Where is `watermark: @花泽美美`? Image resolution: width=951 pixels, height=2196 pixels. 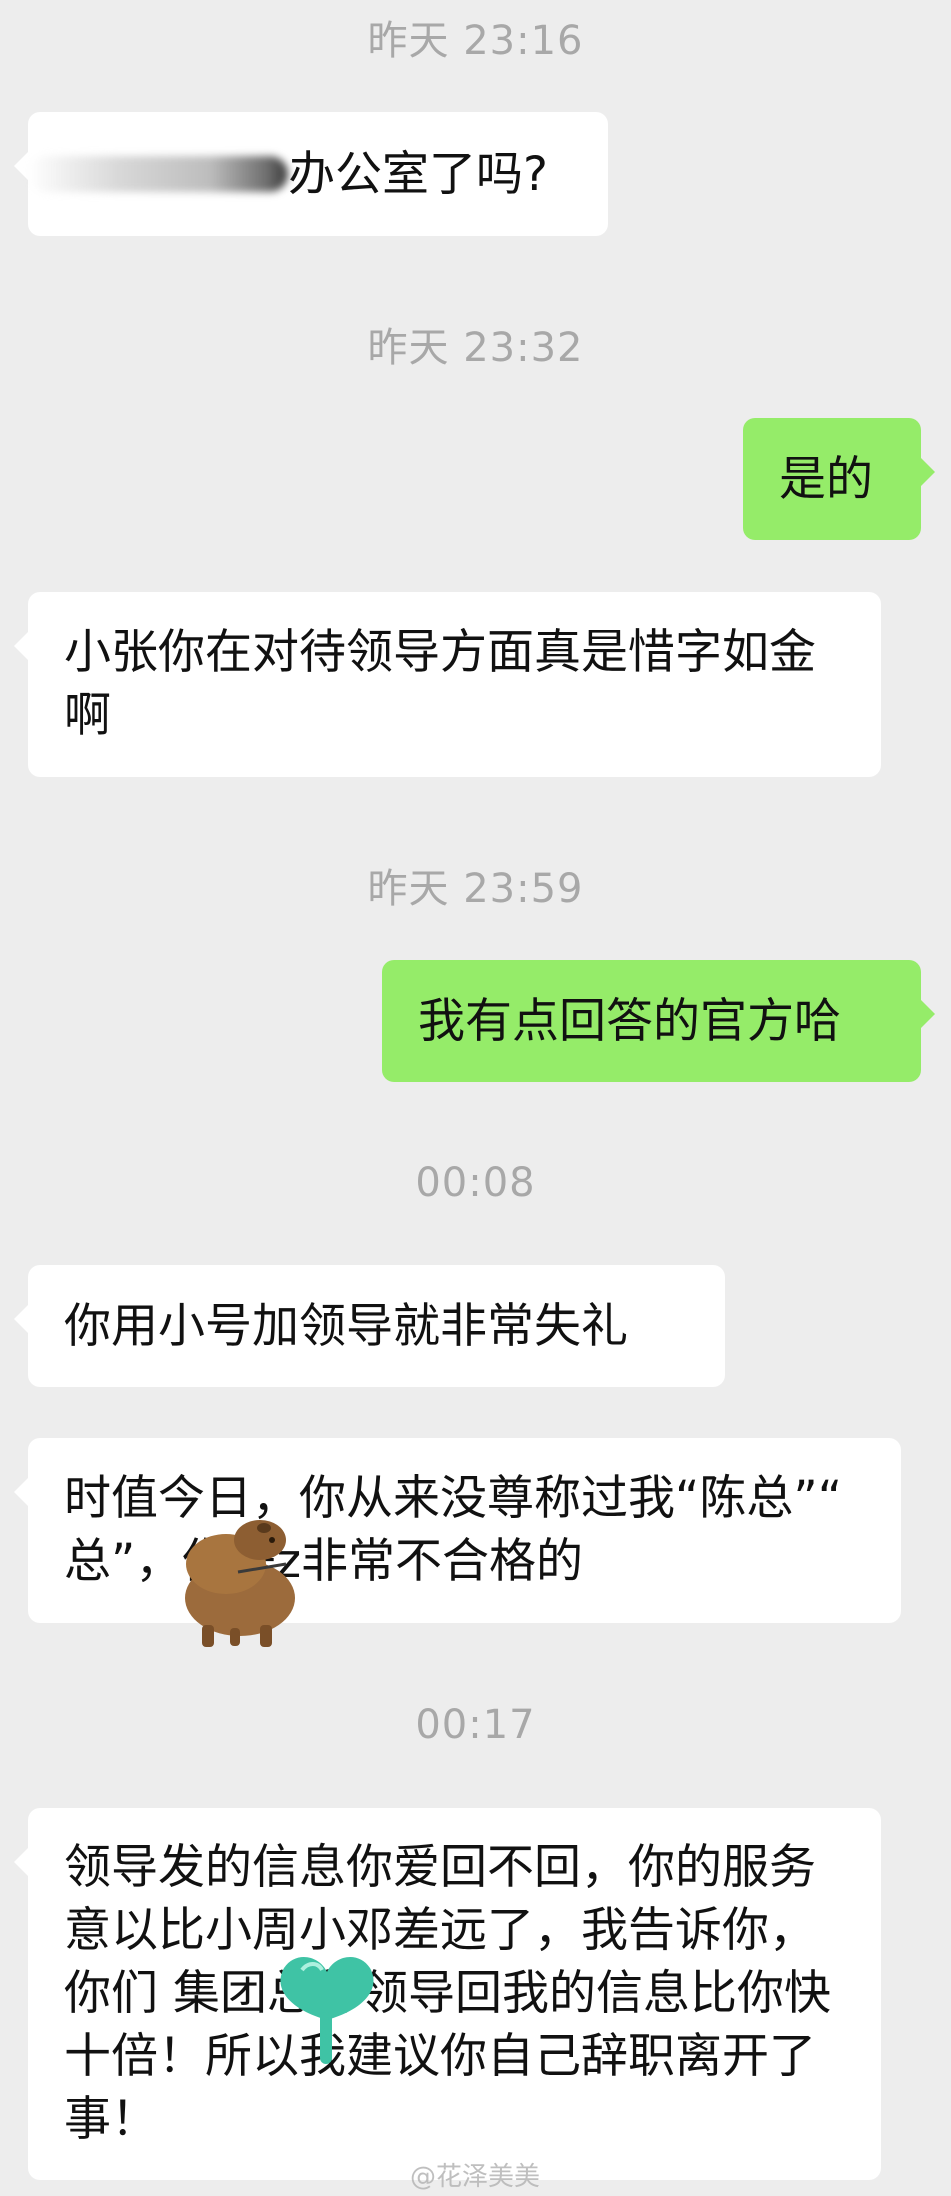
watermark: @花泽美美 is located at coordinates (475, 2177).